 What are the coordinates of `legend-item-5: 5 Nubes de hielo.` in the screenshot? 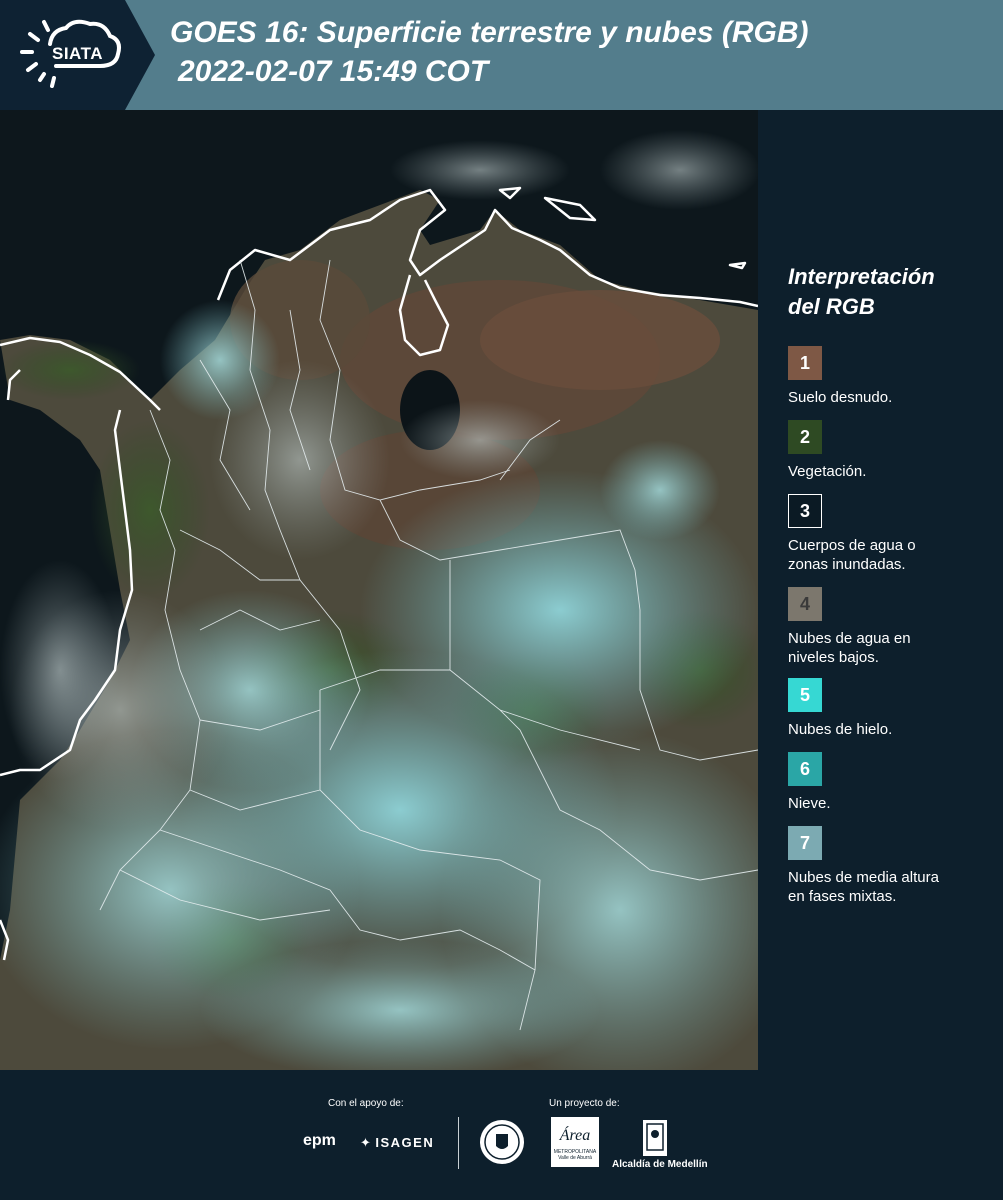 It's located at (890, 708).